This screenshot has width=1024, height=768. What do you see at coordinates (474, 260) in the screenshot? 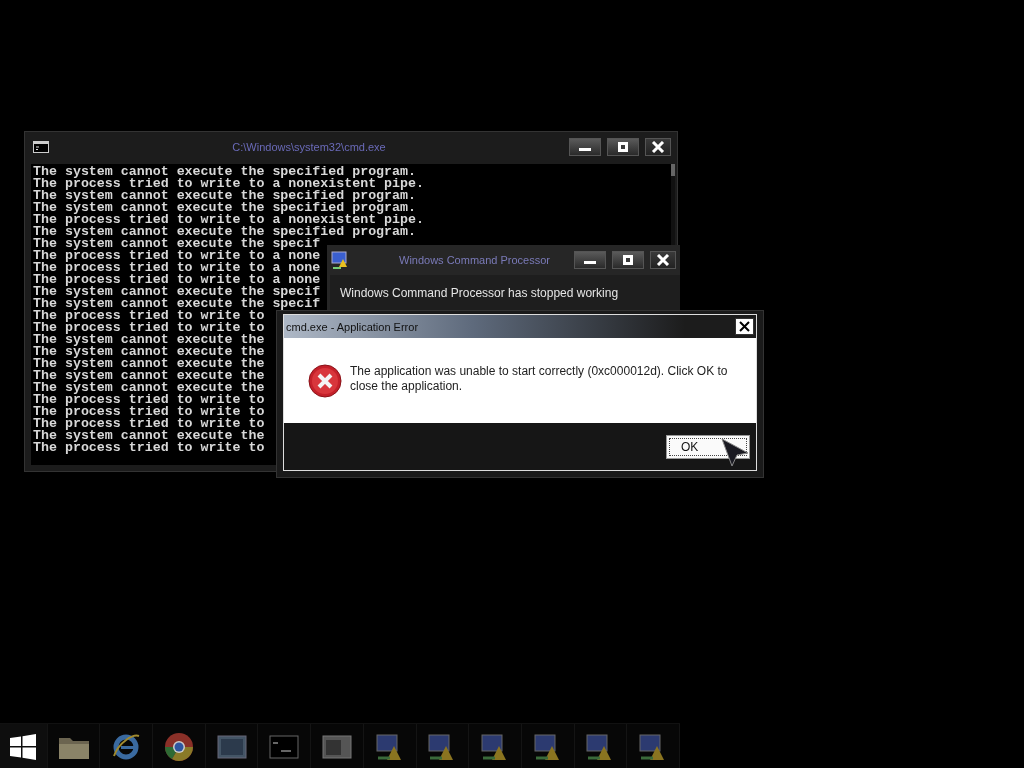
I see `window-title: Windows Command Processor` at bounding box center [474, 260].